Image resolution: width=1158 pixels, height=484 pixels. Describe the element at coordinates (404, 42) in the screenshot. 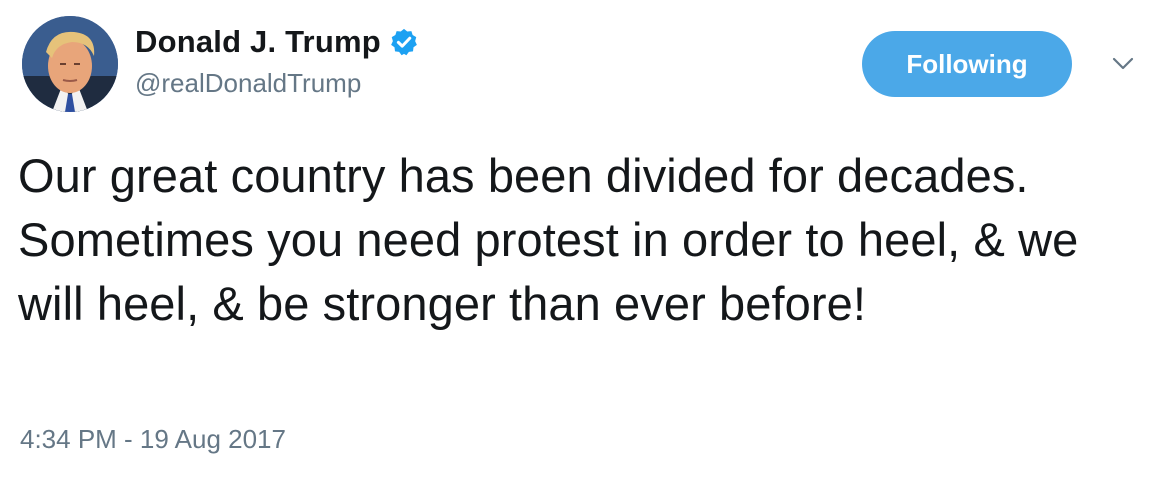

I see `verified-badge-icon` at that location.